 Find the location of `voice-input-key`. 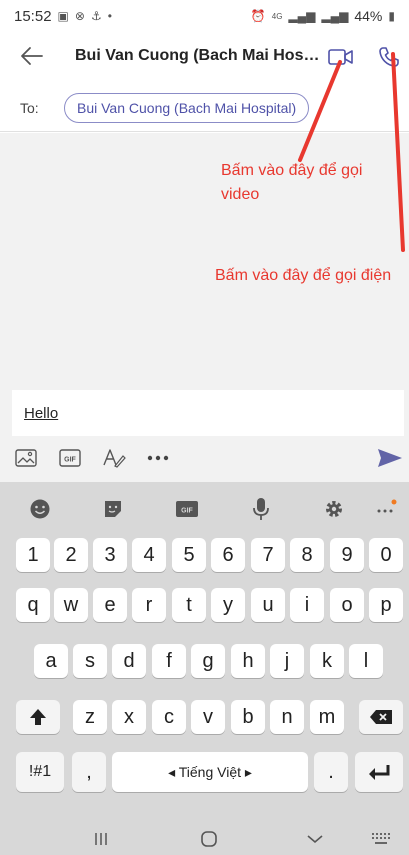

voice-input-key is located at coordinates (261, 509).